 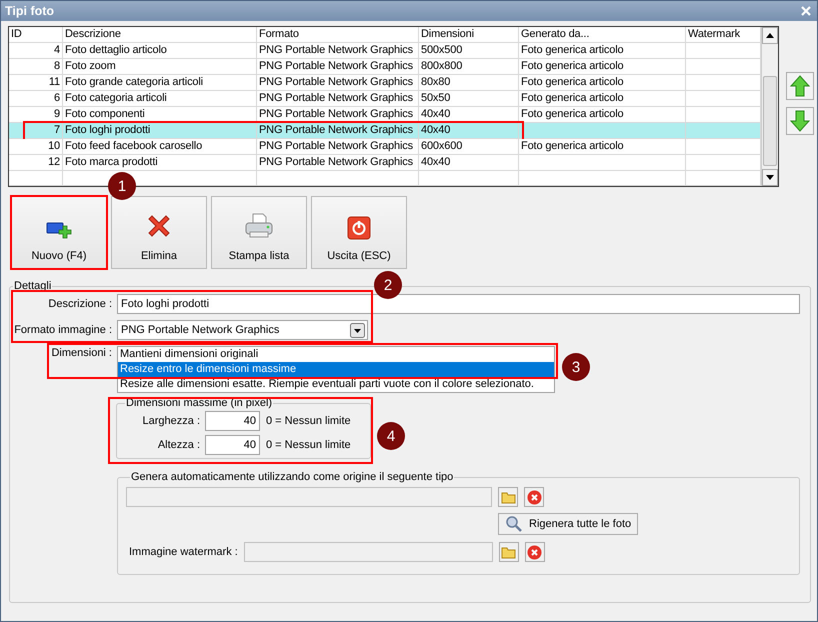 What do you see at coordinates (32, 286) in the screenshot?
I see `group-title: Dettagli` at bounding box center [32, 286].